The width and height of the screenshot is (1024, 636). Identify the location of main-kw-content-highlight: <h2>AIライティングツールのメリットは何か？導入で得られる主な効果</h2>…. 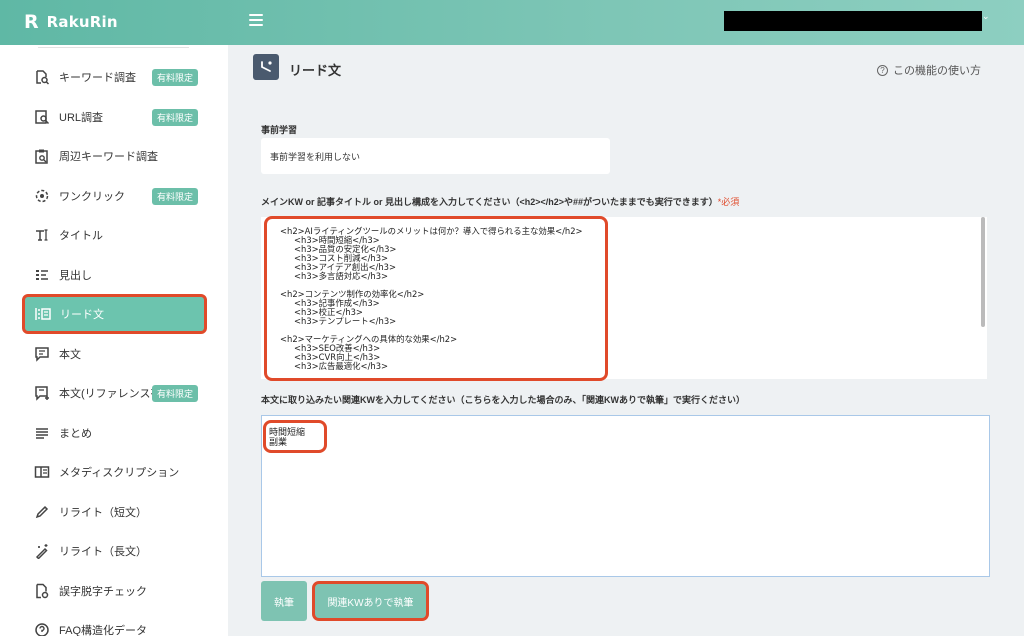
(436, 298).